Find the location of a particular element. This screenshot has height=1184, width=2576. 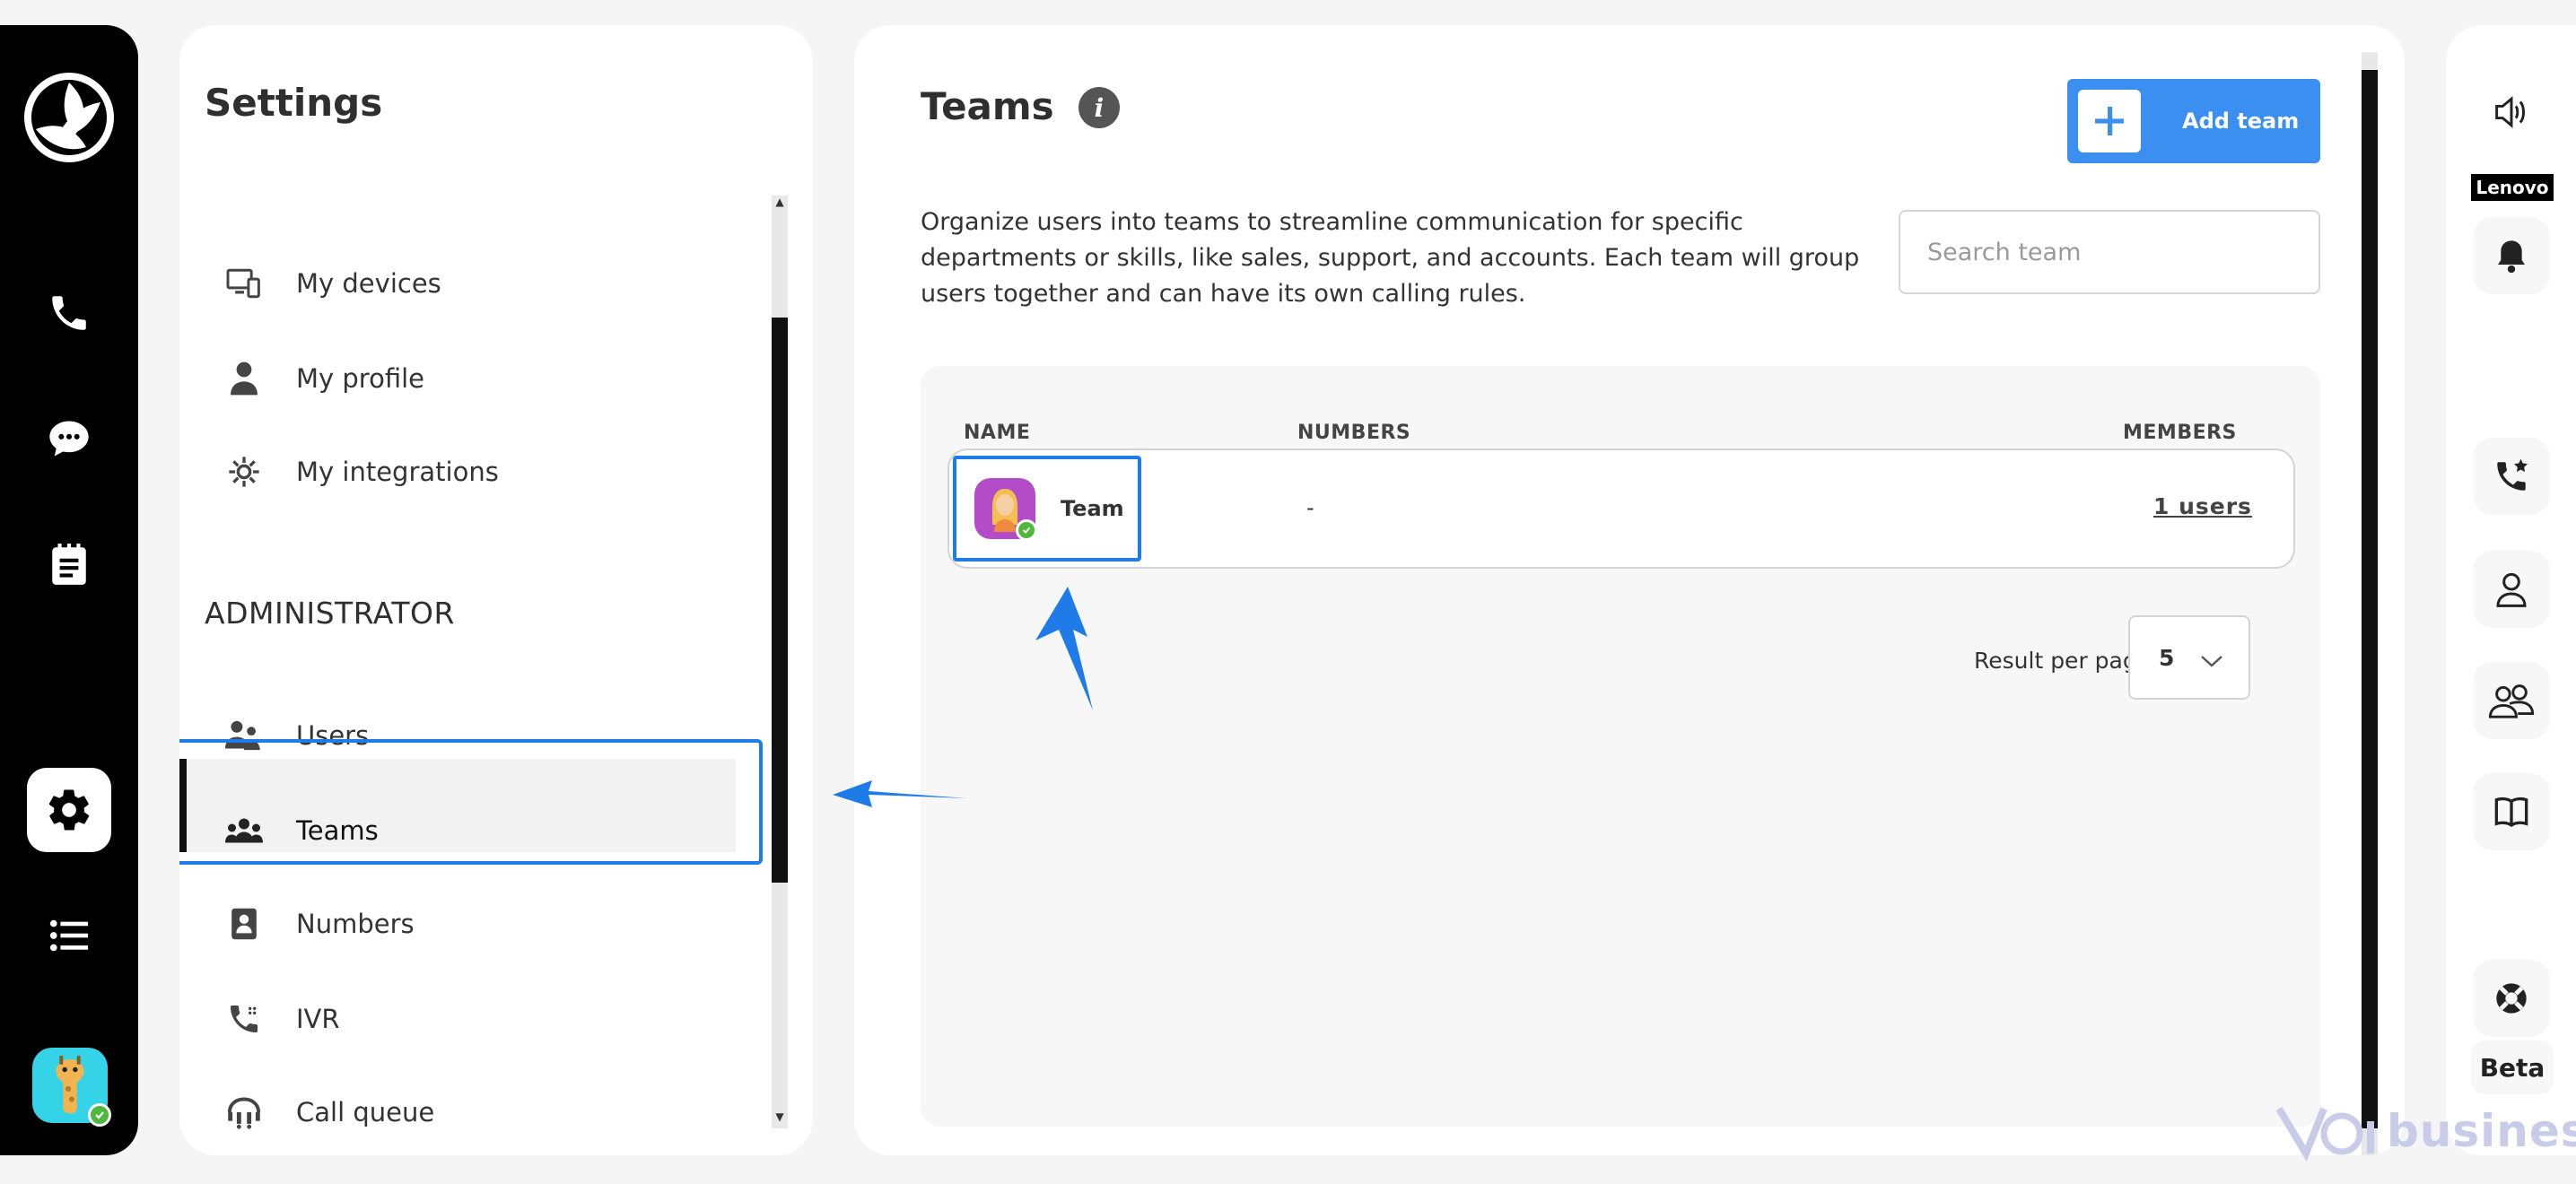

phone-icon is located at coordinates (69, 313).